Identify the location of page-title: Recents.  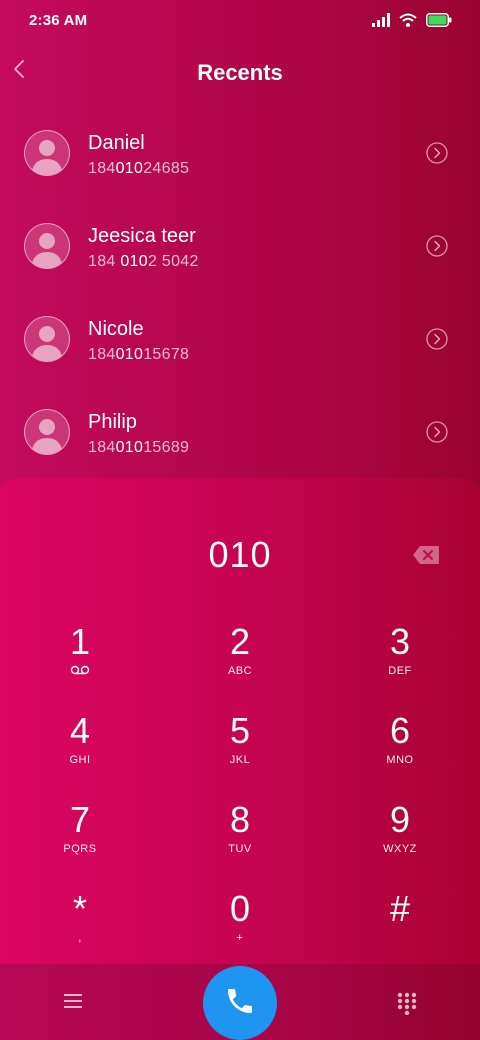
(240, 72).